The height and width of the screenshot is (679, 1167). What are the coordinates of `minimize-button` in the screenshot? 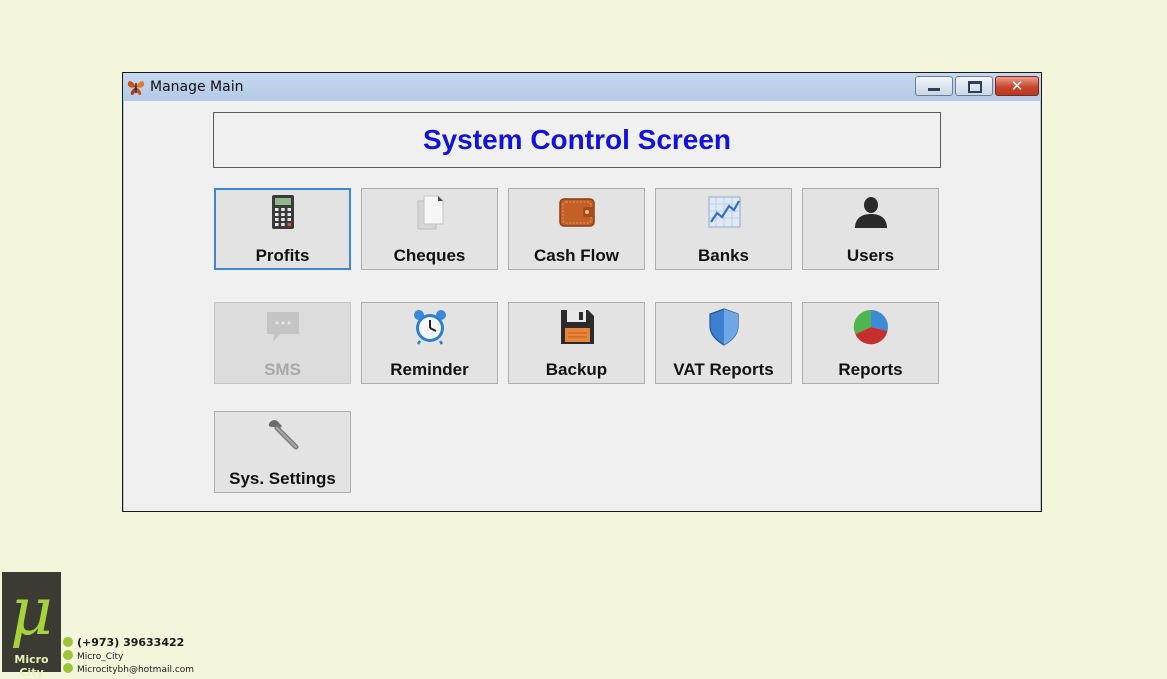 It's located at (934, 86).